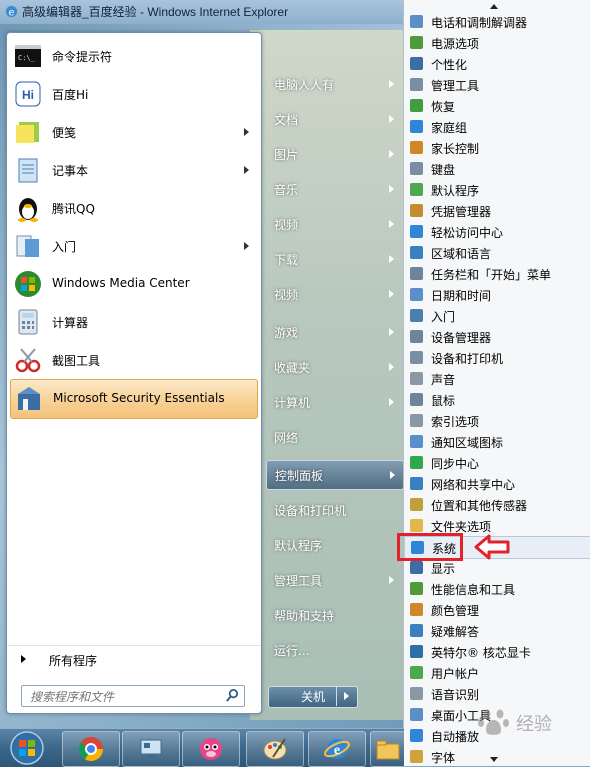 The width and height of the screenshot is (590, 767). I want to click on pinned-item-media-center: Windows Media Center, so click(134, 284).